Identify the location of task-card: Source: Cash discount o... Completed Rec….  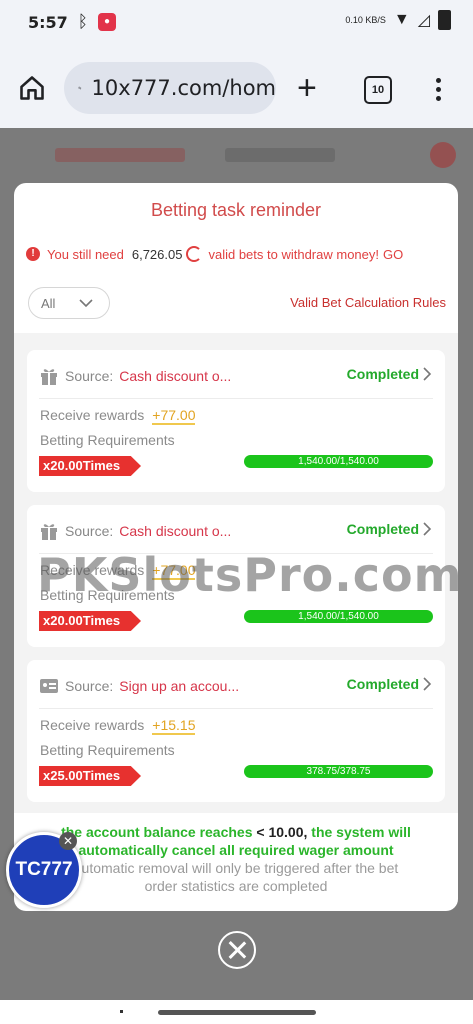
(236, 421).